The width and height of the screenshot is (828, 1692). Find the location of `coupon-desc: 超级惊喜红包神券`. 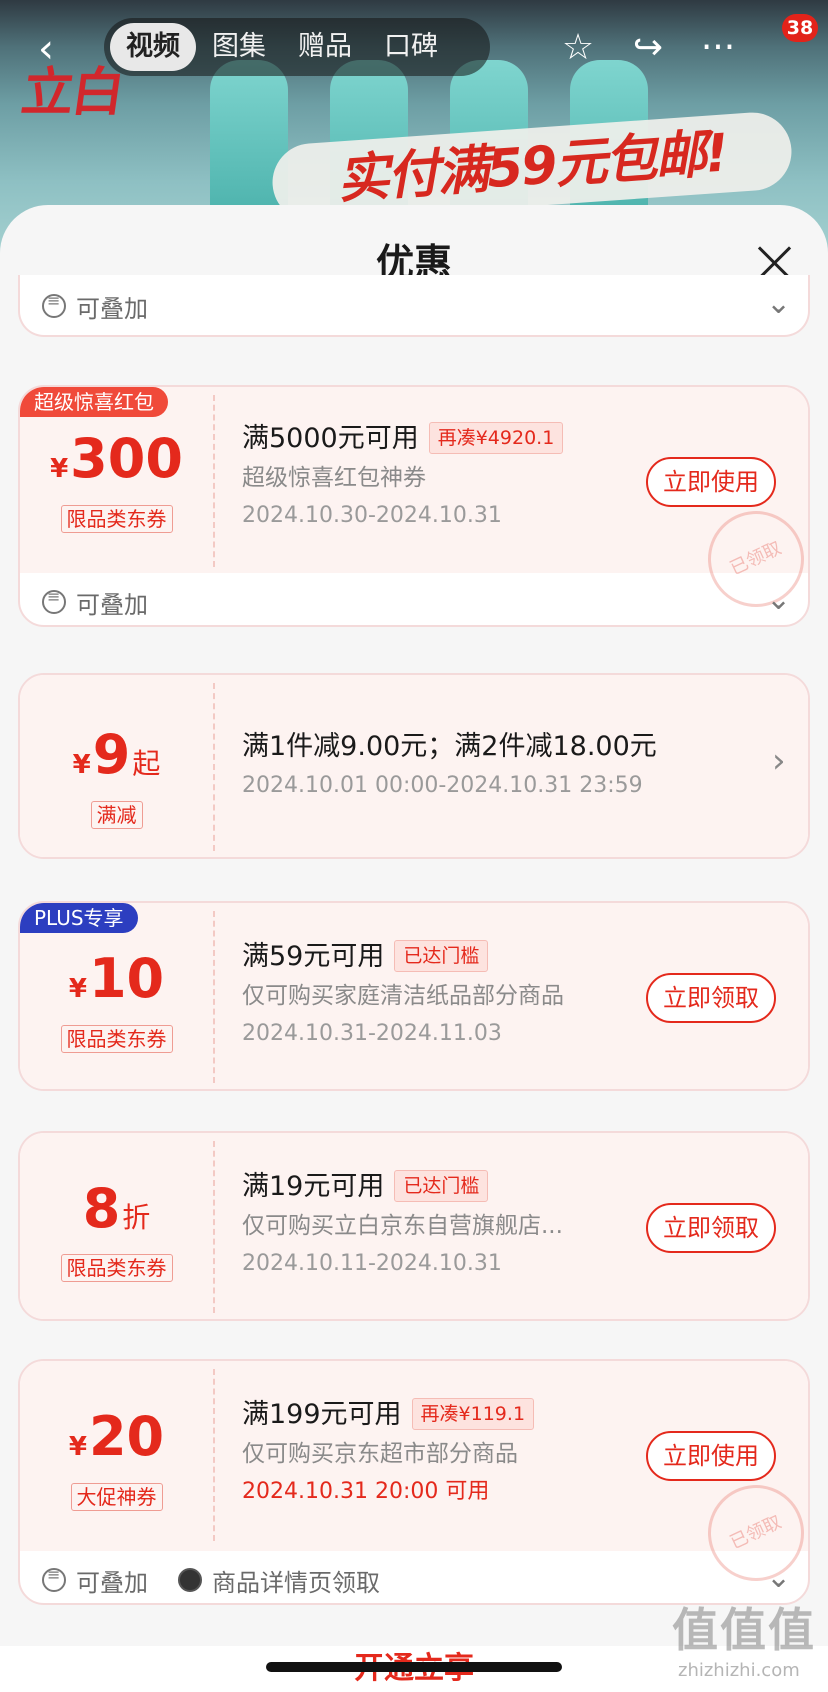

coupon-desc: 超级惊喜红包神券 is located at coordinates (334, 478).